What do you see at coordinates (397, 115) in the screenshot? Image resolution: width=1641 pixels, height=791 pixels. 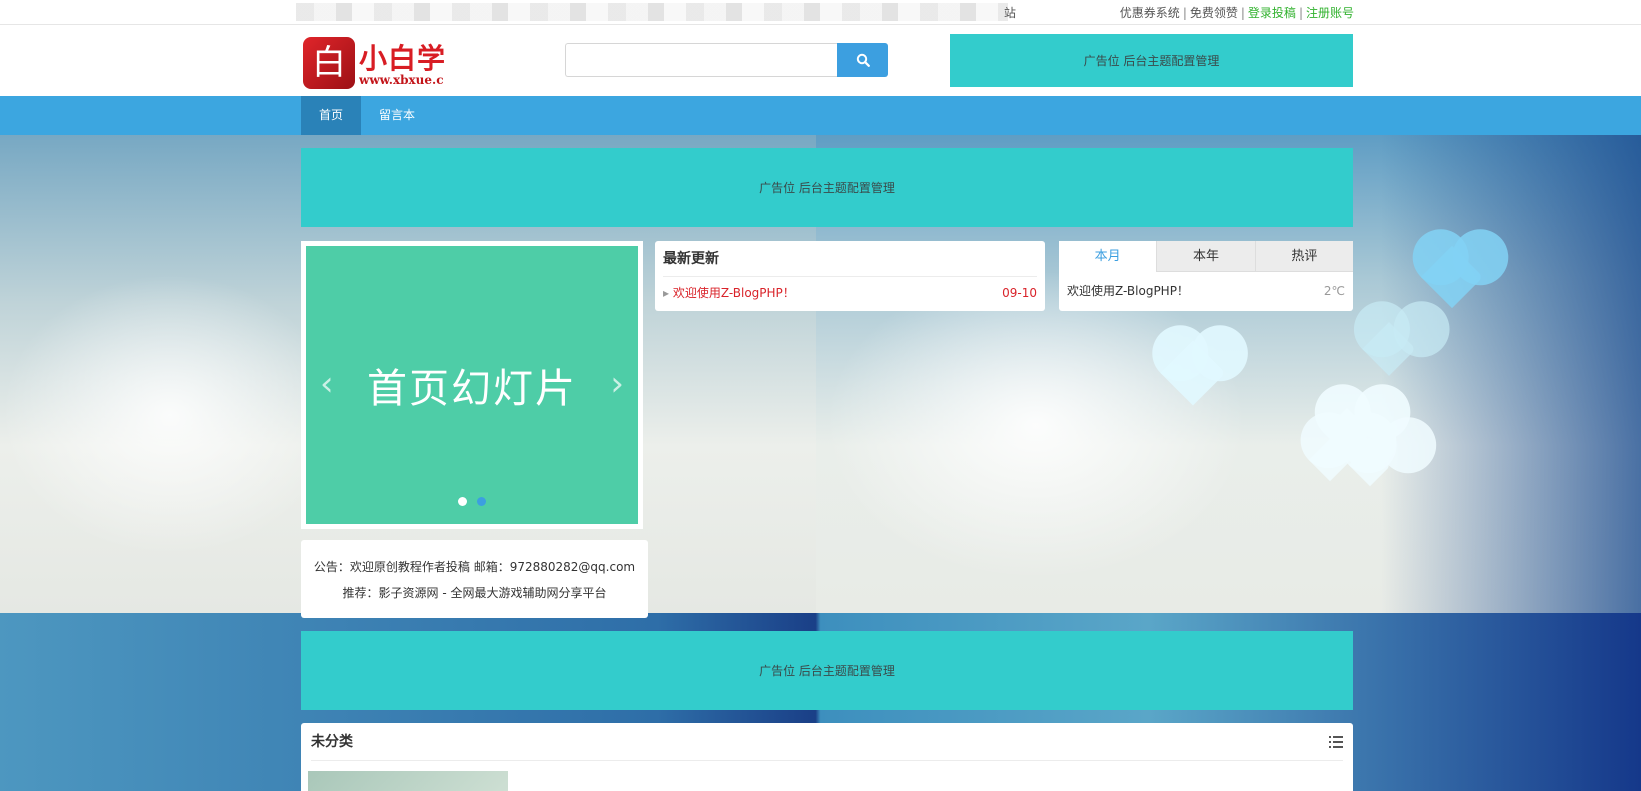 I see `nav-item-guestbook: 留言本` at bounding box center [397, 115].